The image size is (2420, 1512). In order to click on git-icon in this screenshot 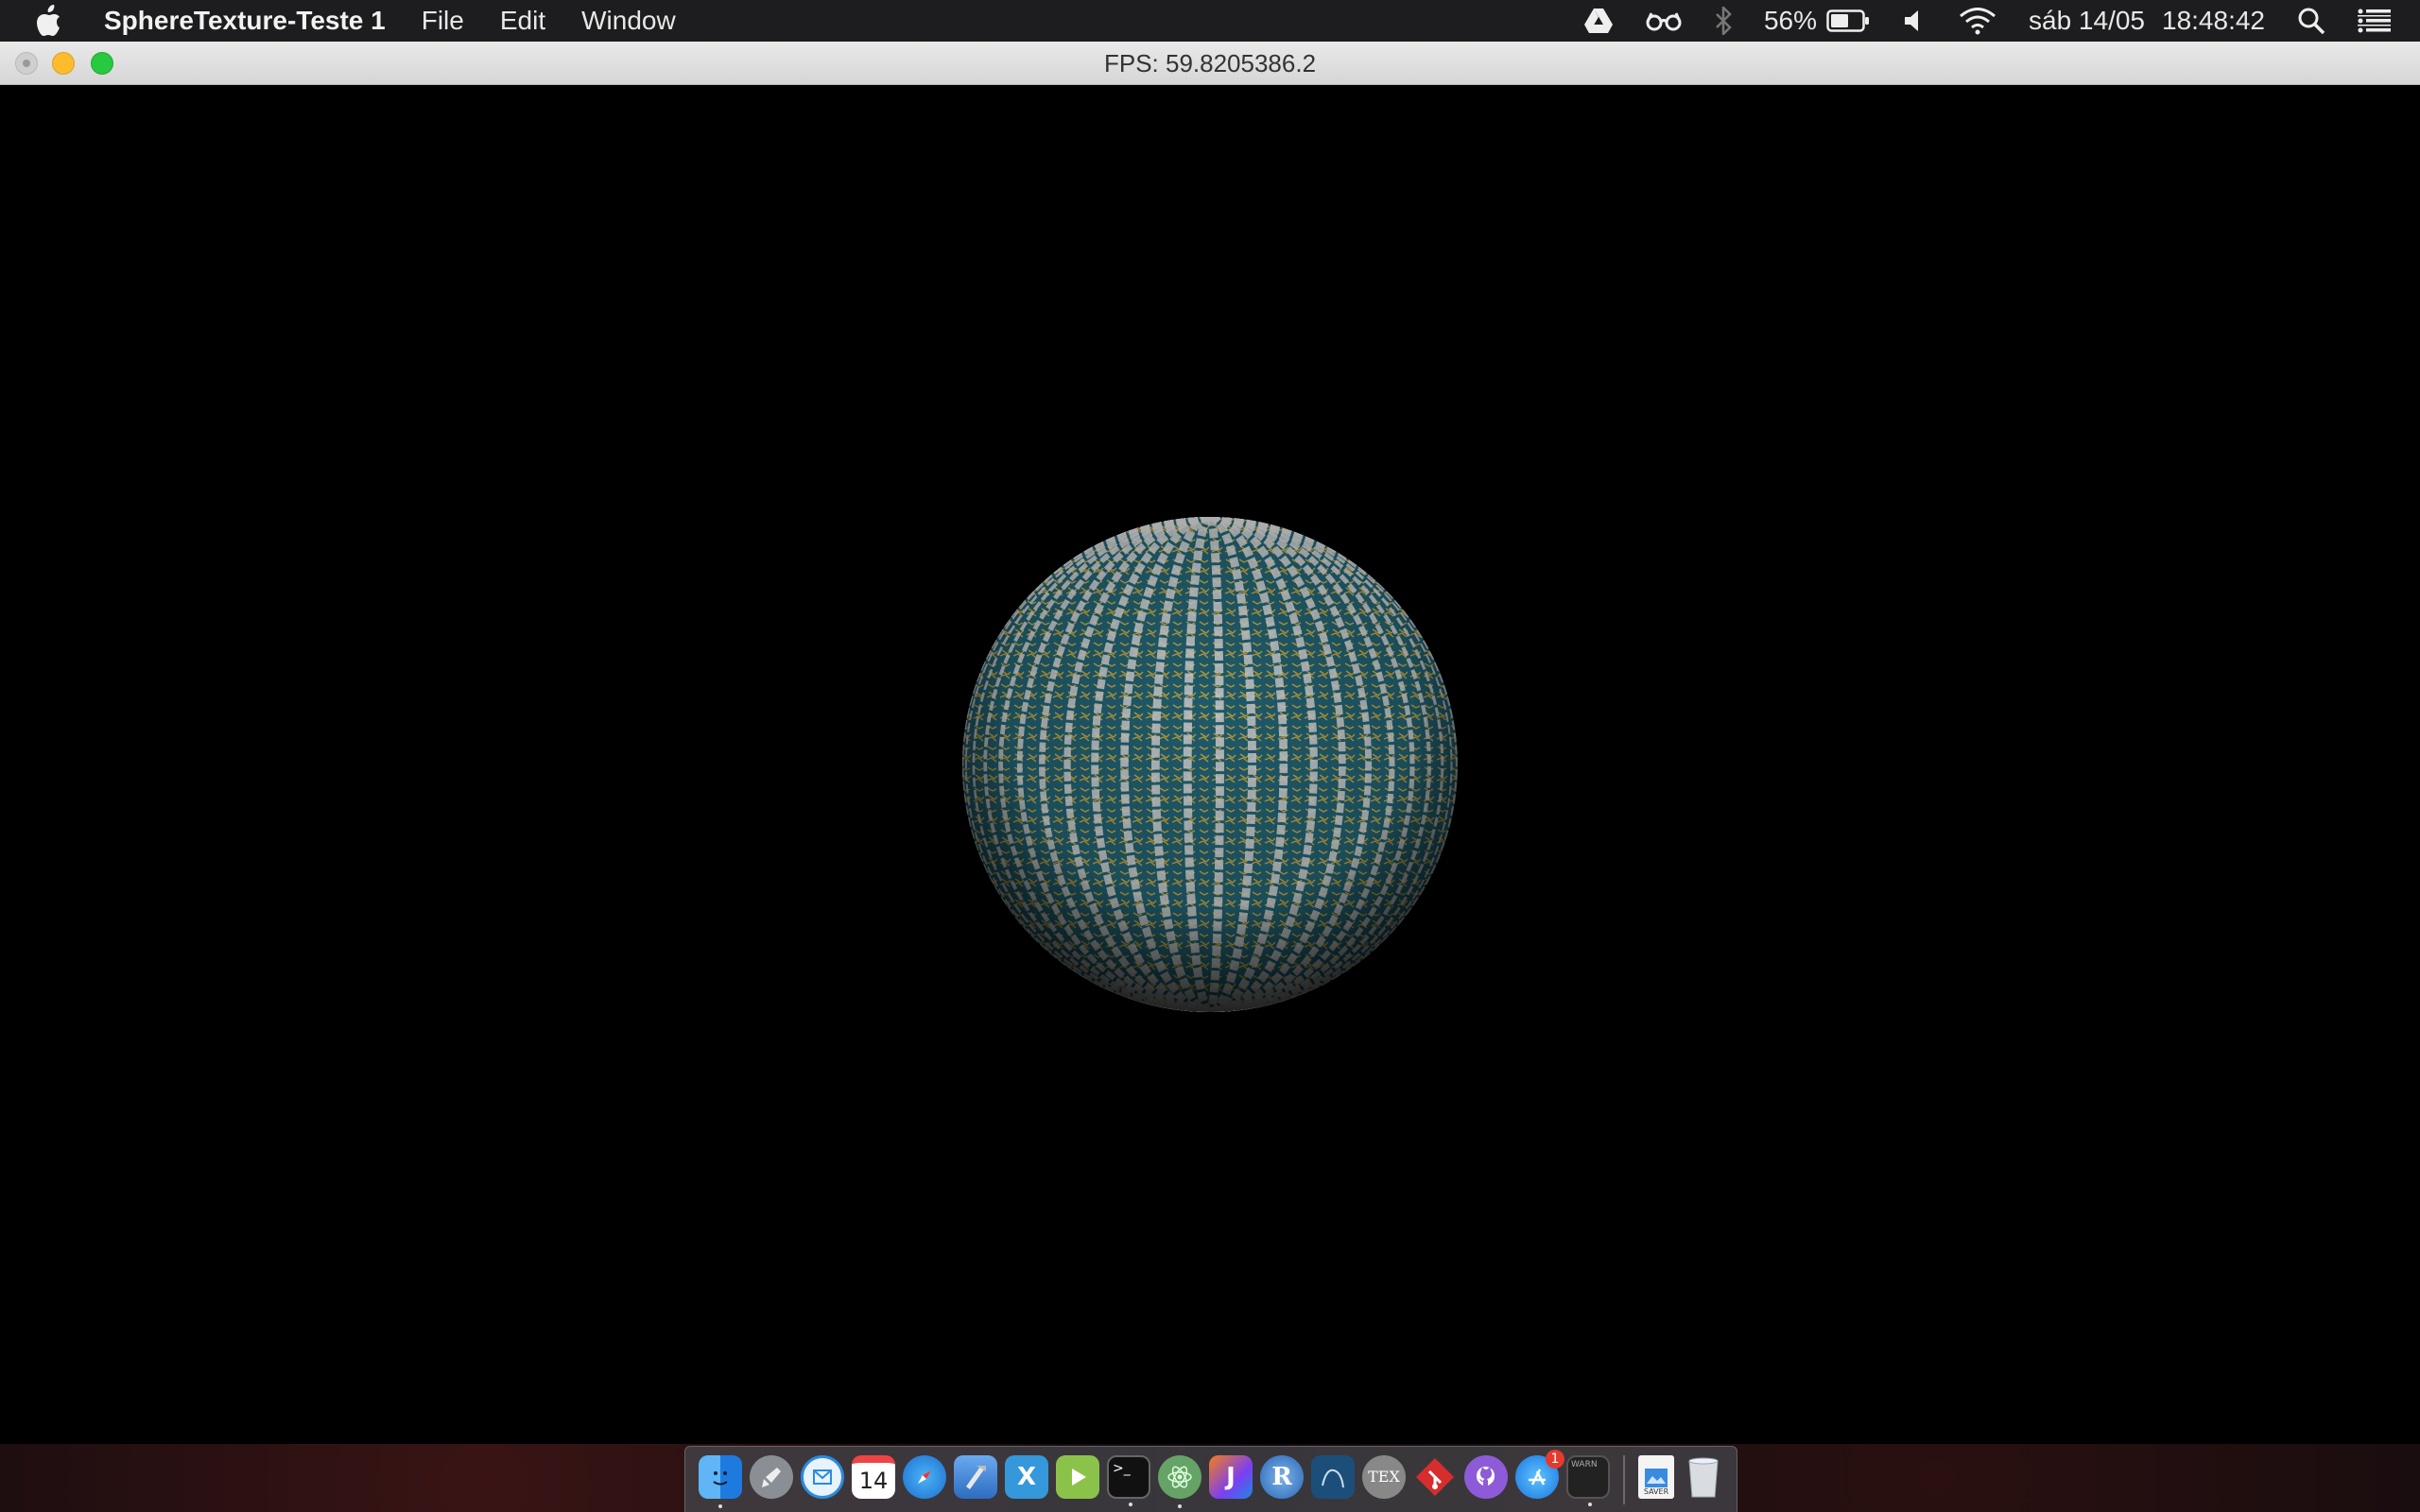, I will do `click(1435, 1477)`.